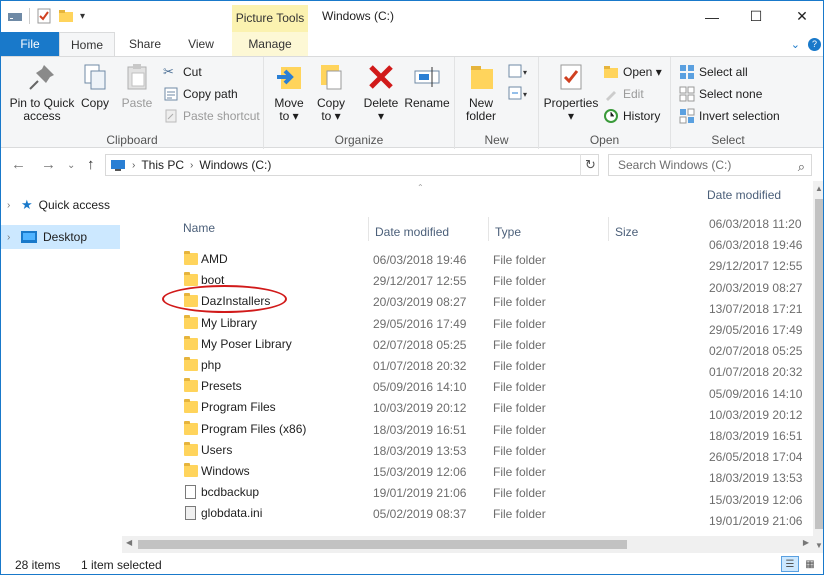 The width and height of the screenshot is (824, 575). Describe the element at coordinates (331, 92) in the screenshot. I see `copy-to-button: Copy to ▾` at that location.